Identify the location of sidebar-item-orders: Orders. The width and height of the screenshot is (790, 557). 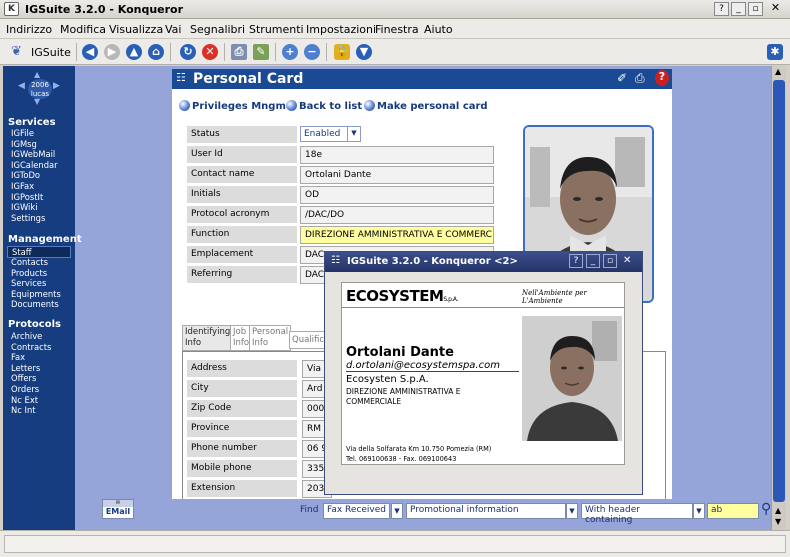
(25, 389).